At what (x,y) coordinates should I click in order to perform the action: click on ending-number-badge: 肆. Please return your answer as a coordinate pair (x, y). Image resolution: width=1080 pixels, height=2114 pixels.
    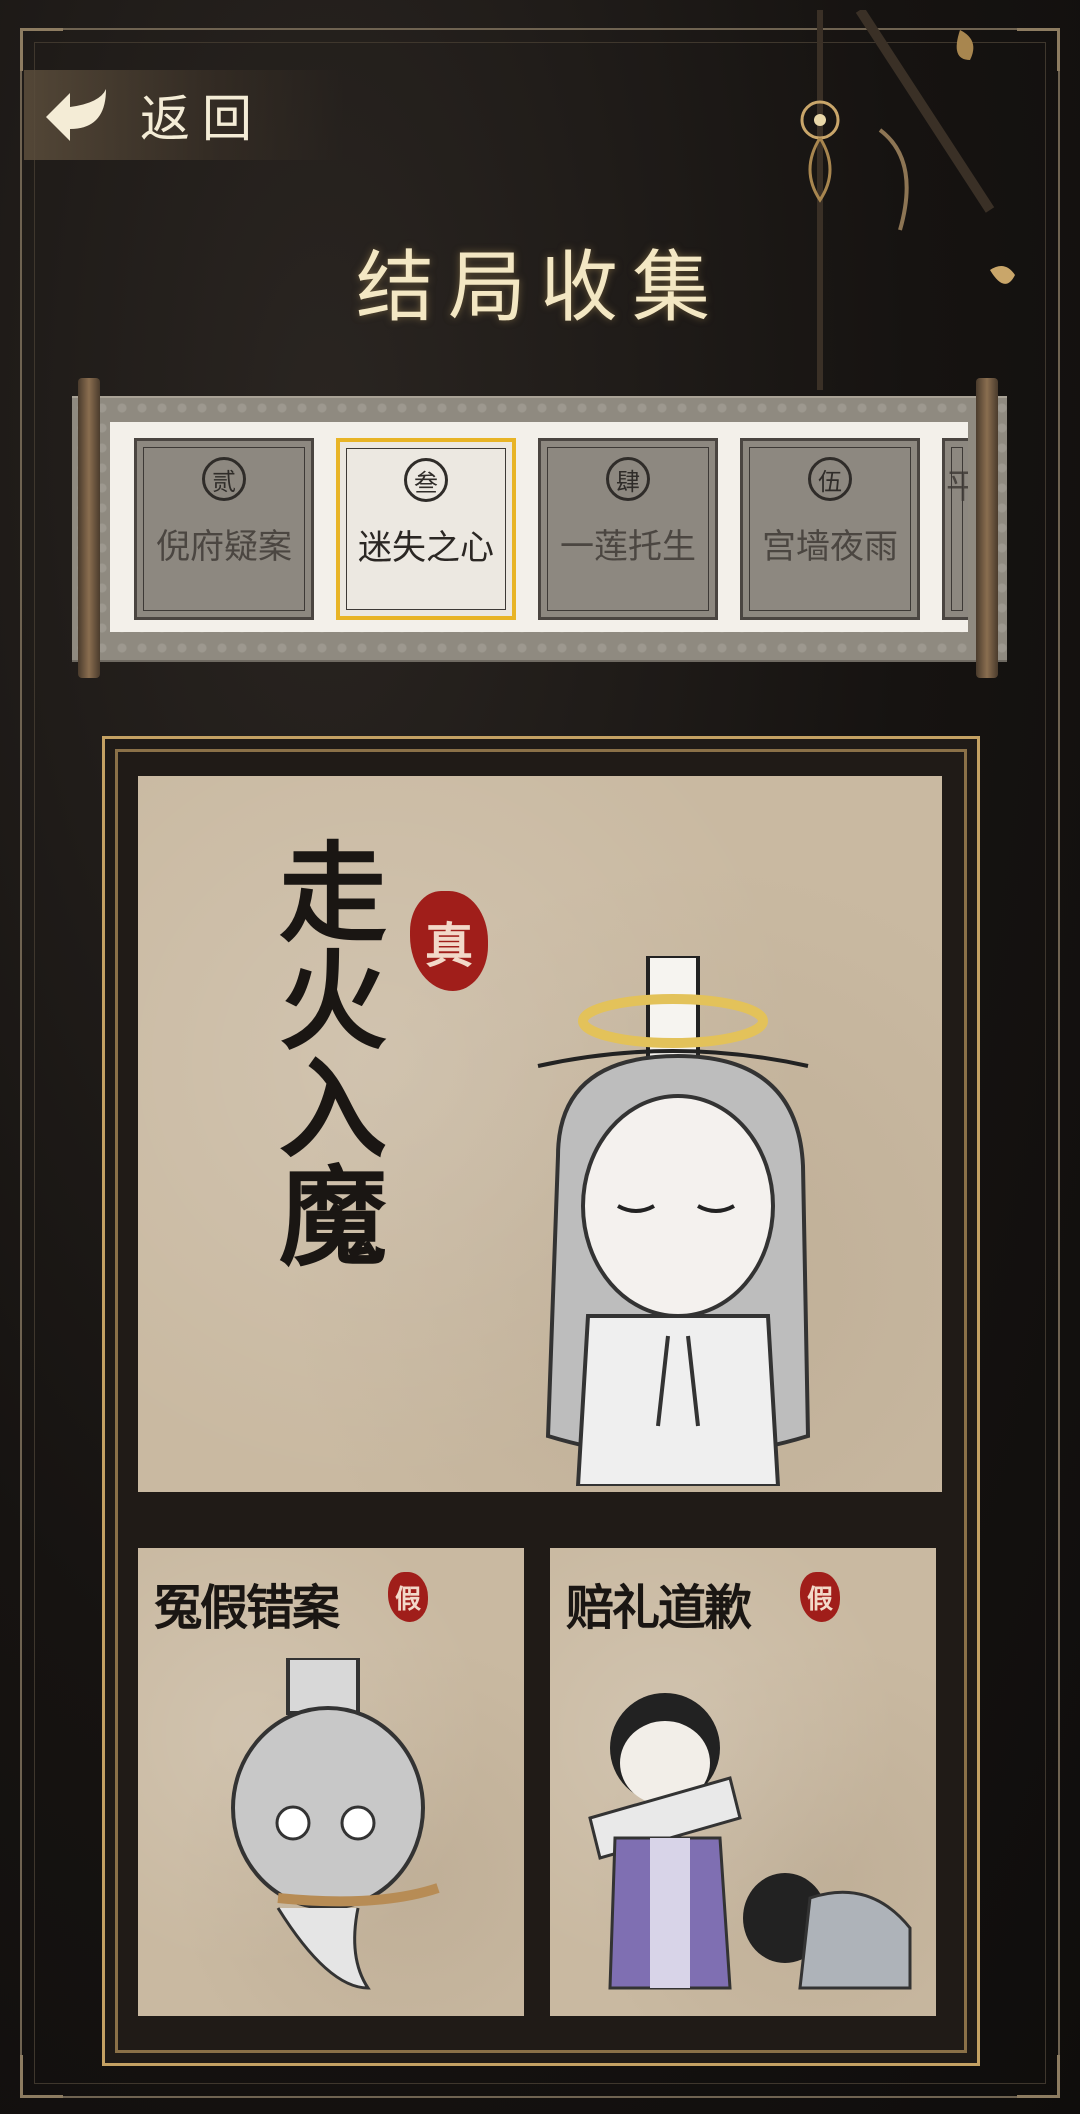
    Looking at the image, I should click on (628, 479).